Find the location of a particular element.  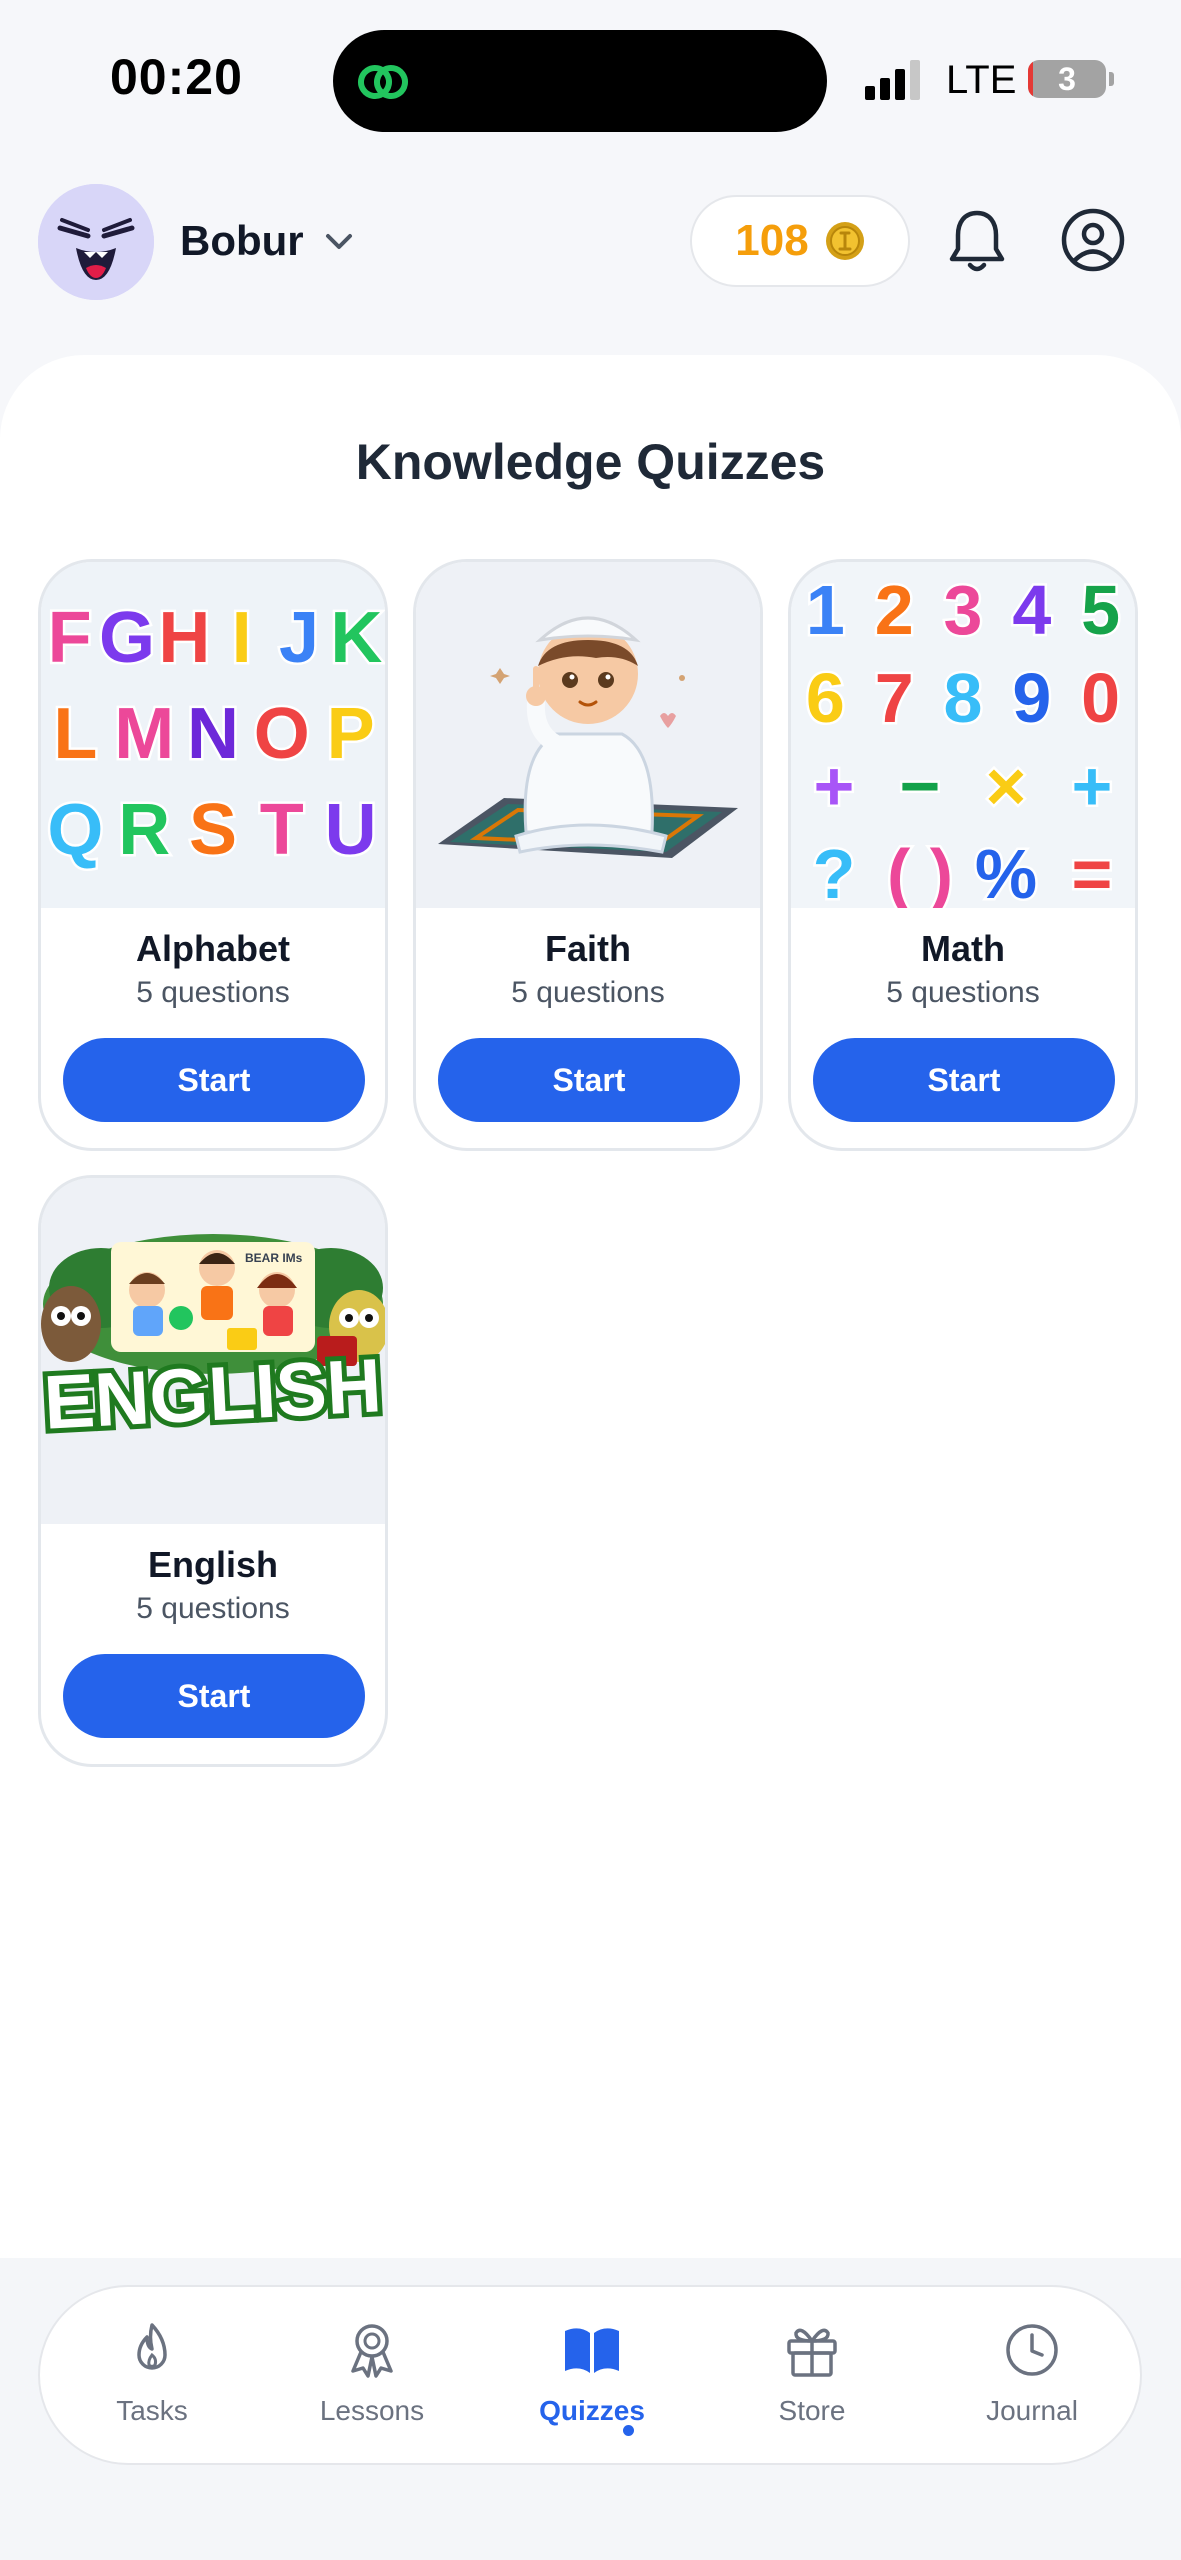

alphabet-letter-2: H is located at coordinates (184, 638).